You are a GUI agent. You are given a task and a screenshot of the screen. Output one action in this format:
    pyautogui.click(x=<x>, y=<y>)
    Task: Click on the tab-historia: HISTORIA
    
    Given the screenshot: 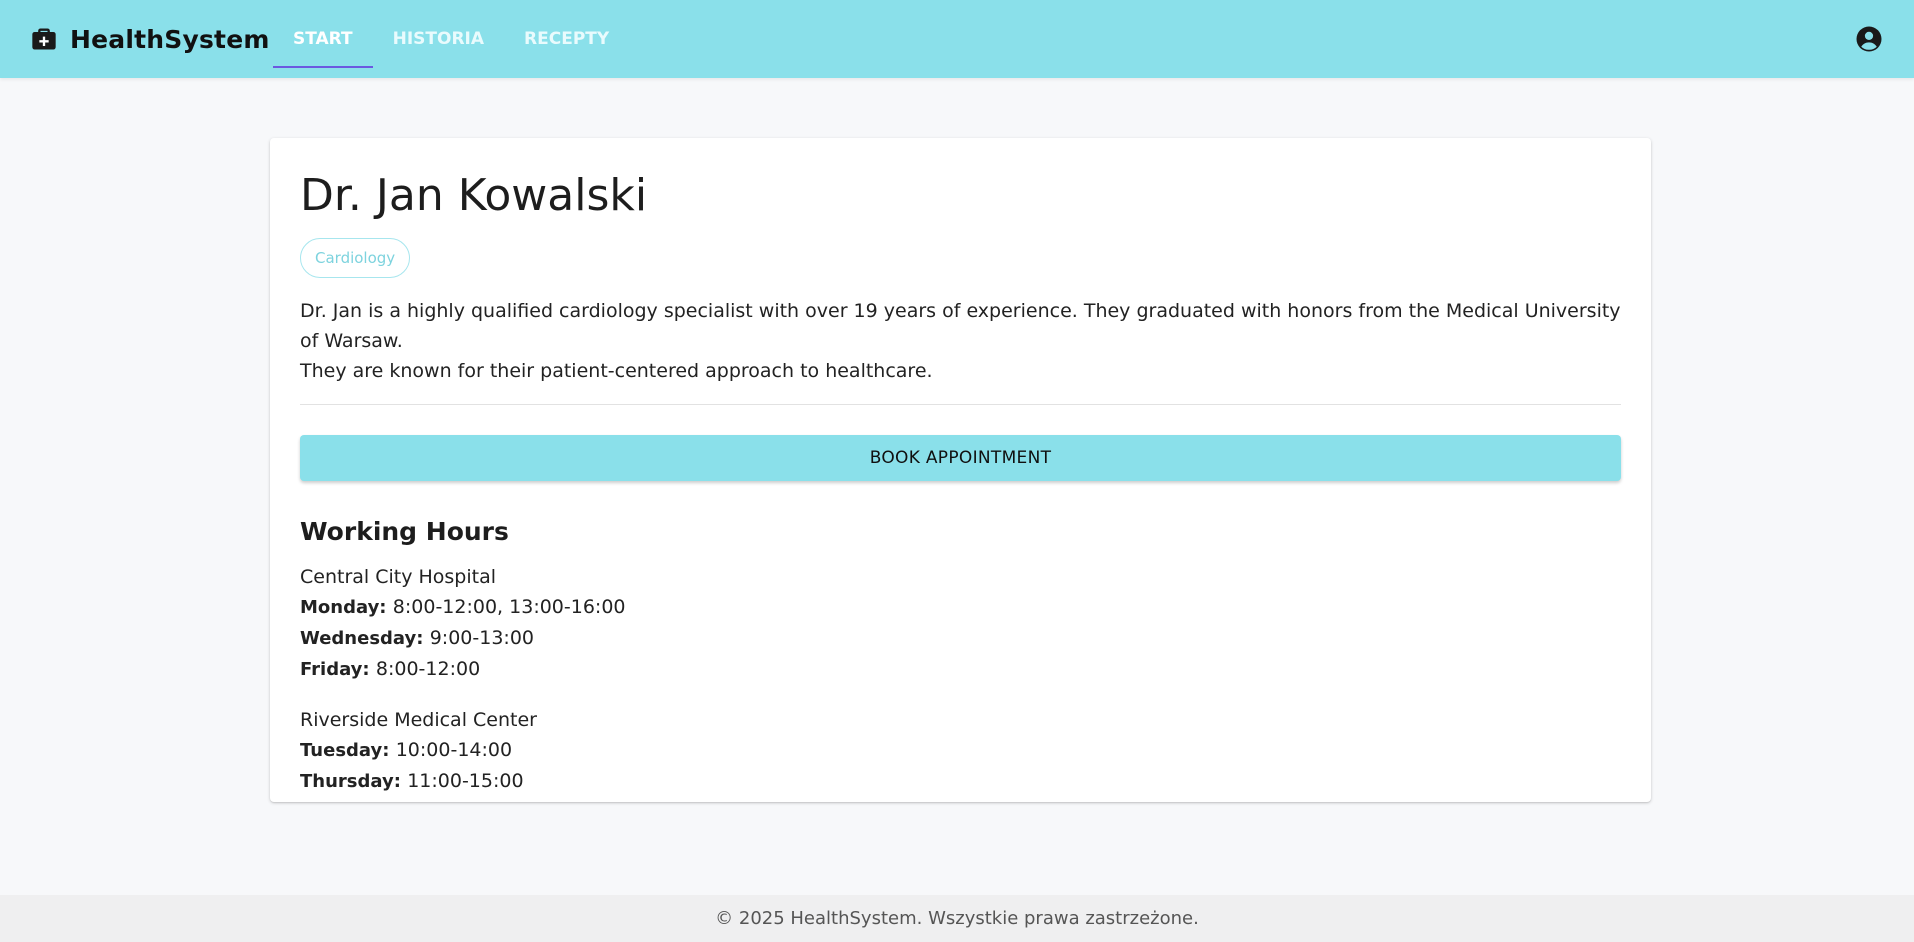 What is the action you would take?
    pyautogui.click(x=438, y=39)
    